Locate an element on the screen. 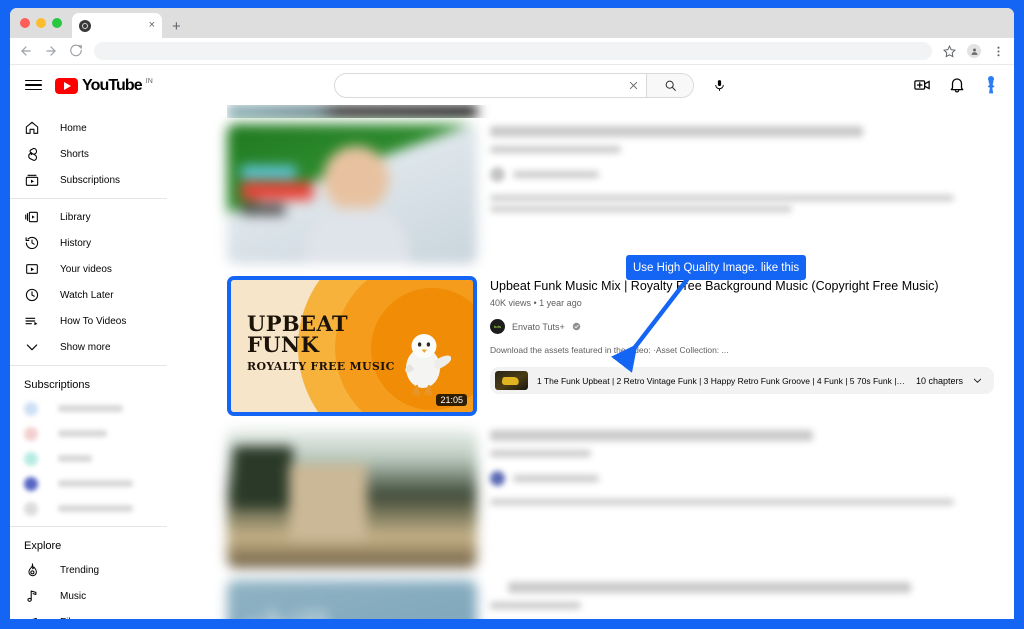  music-note-icon is located at coordinates (32, 596).